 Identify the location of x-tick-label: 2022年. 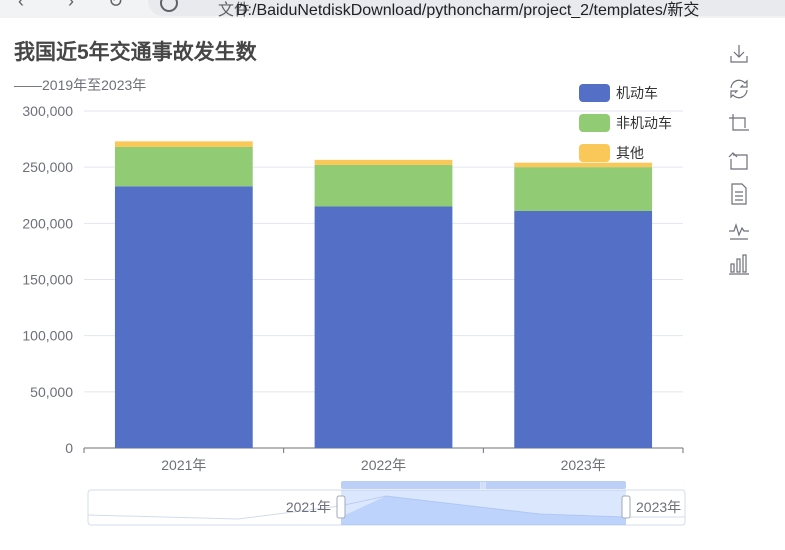
(383, 465).